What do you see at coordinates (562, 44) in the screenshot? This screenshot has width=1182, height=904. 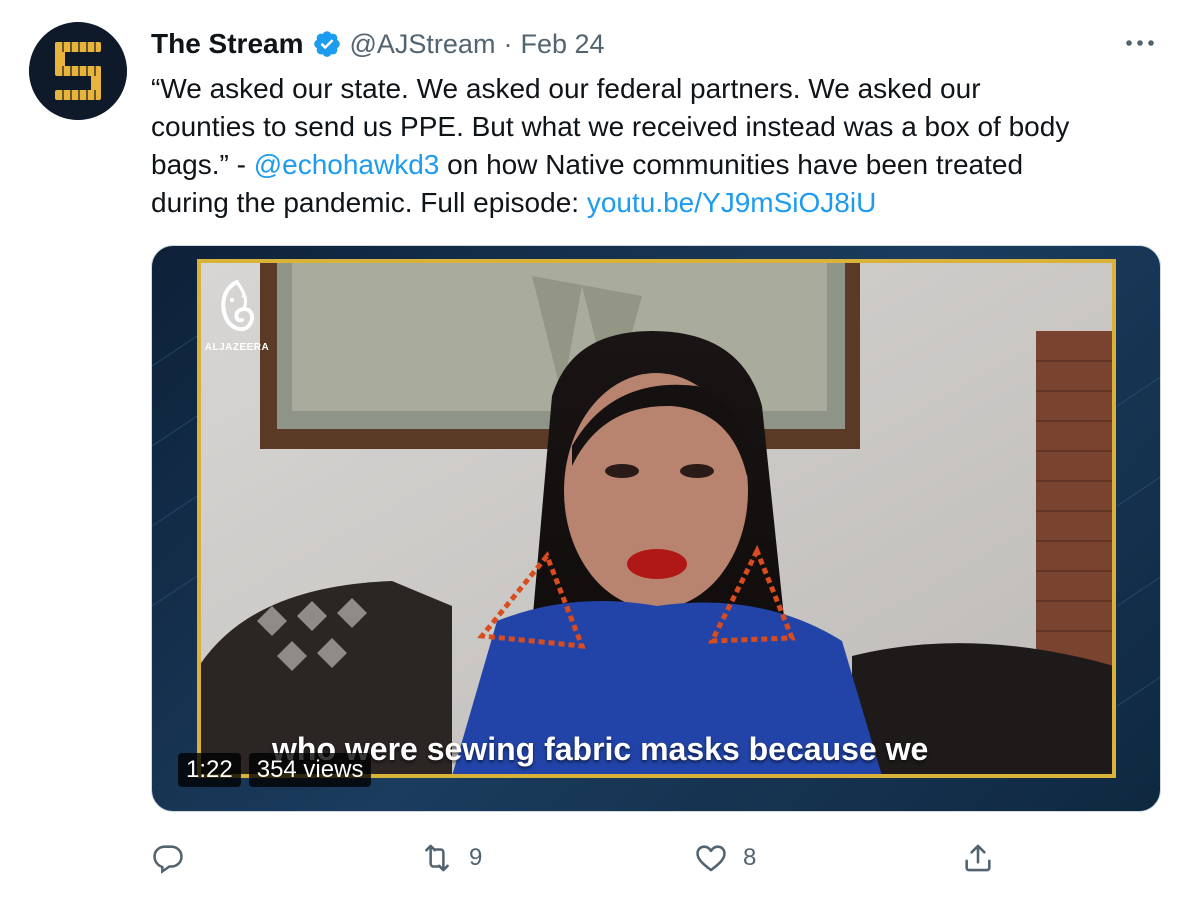 I see `tweet-date: Feb 24` at bounding box center [562, 44].